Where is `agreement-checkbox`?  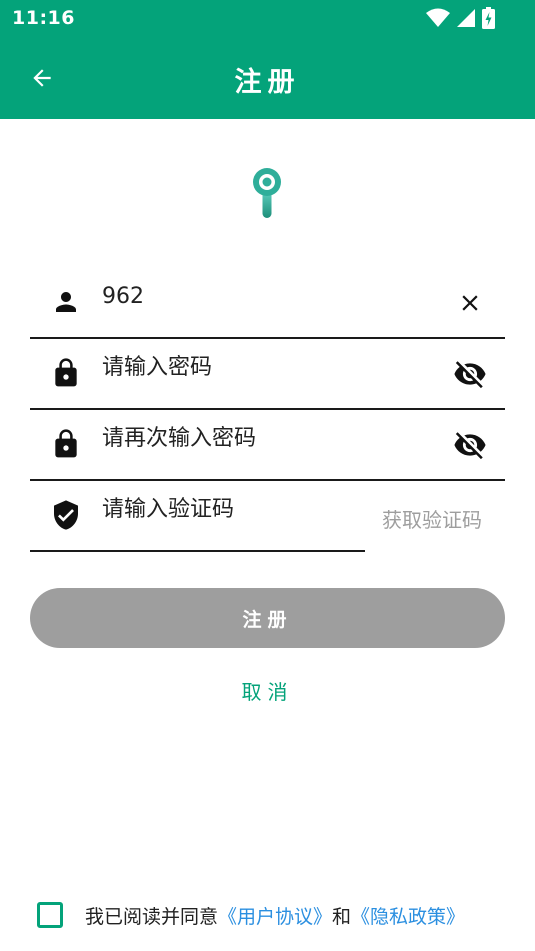 agreement-checkbox is located at coordinates (50, 915).